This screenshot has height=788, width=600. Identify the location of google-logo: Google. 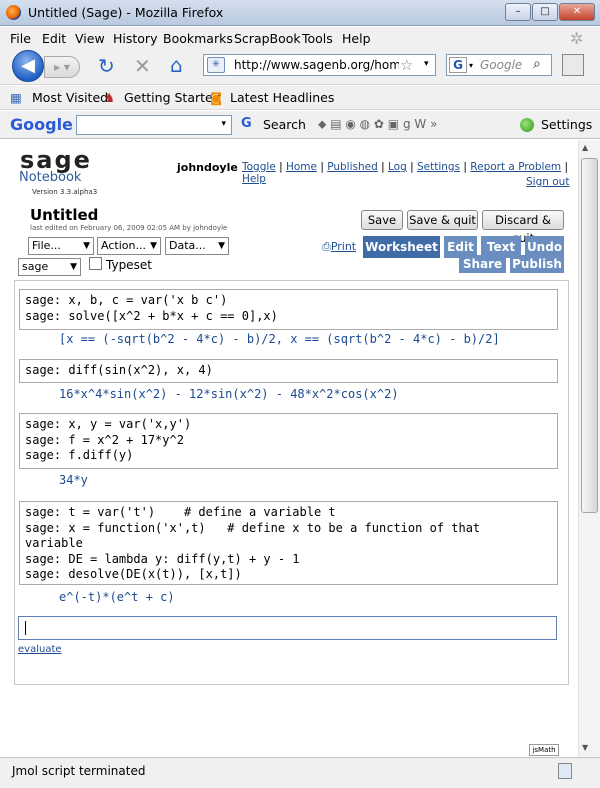
(41, 124).